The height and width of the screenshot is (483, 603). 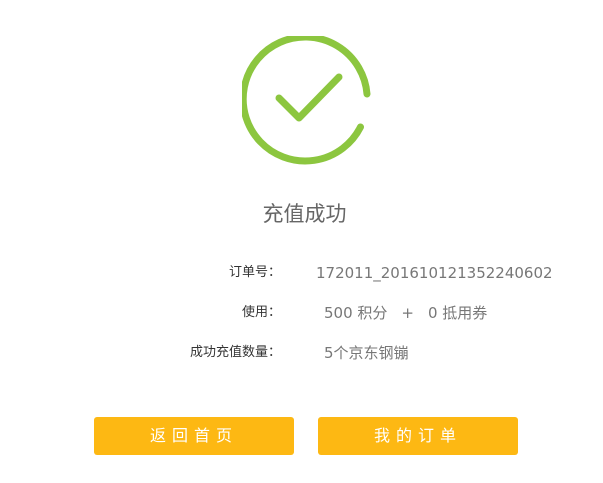 What do you see at coordinates (418, 436) in the screenshot?
I see `my-orders-button: 我的订单` at bounding box center [418, 436].